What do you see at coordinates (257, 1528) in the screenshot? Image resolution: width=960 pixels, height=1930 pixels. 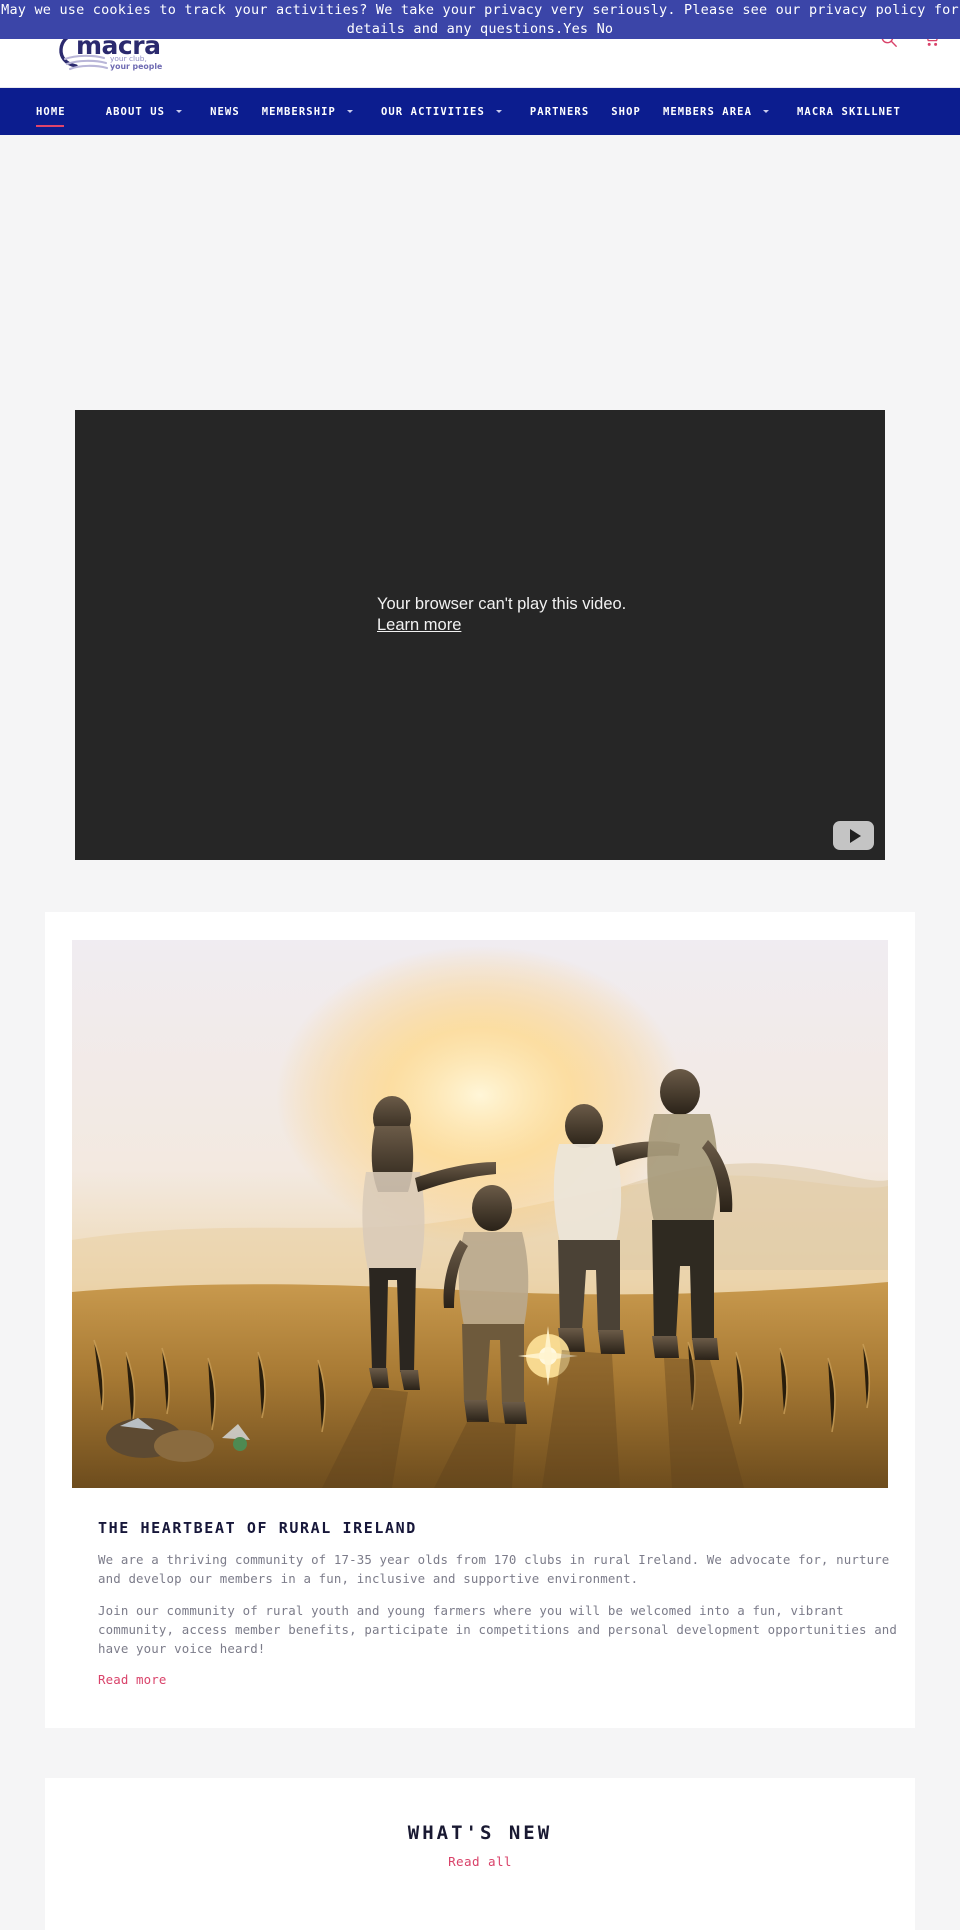 I see `heartbeat-title: THE HEARTBEAT OF RURAL IRELAND` at bounding box center [257, 1528].